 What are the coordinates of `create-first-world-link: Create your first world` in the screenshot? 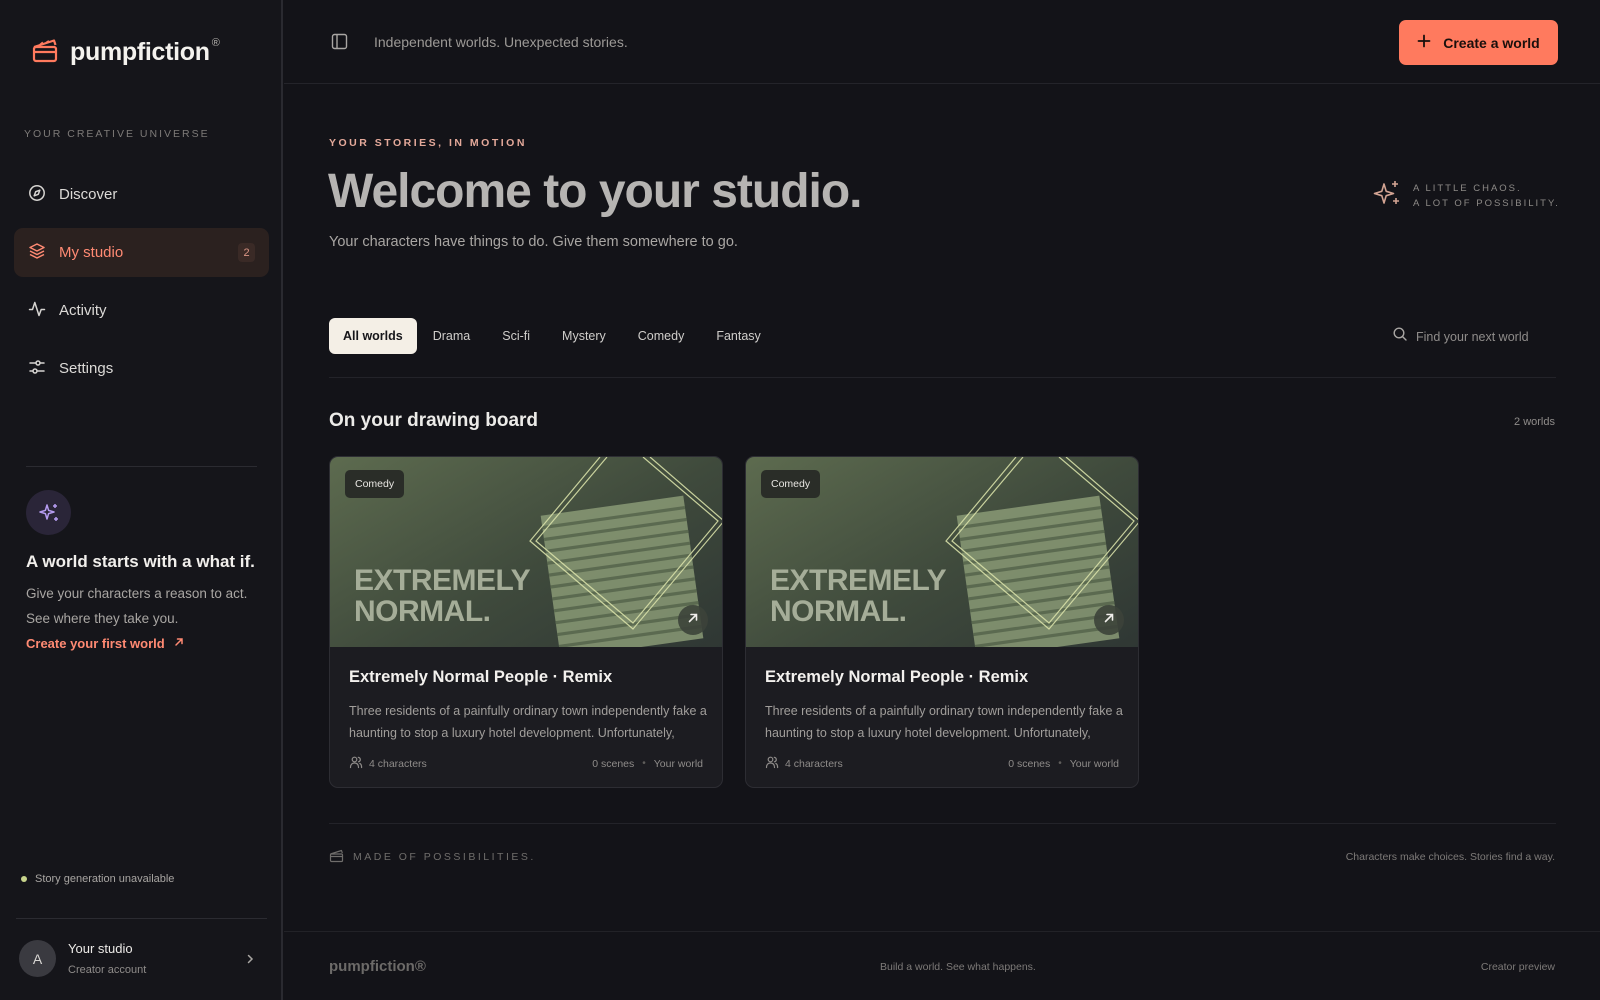 It's located at (146, 643).